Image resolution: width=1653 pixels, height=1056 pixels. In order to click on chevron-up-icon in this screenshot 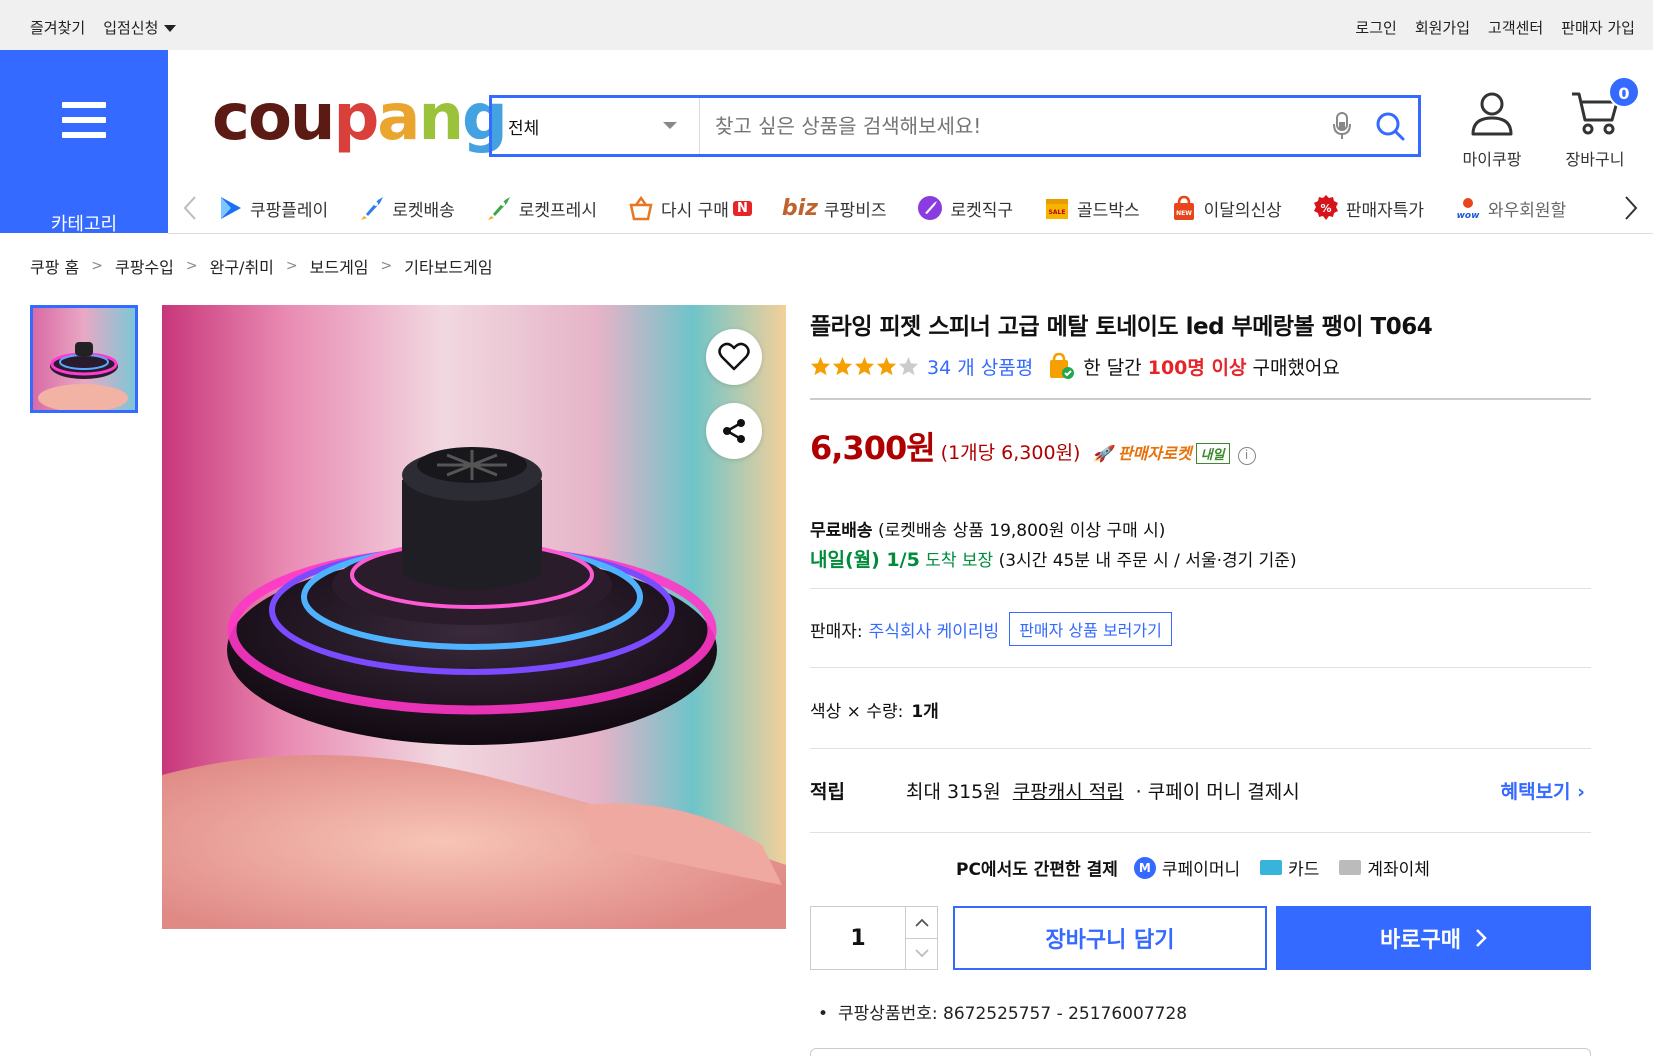, I will do `click(921, 922)`.